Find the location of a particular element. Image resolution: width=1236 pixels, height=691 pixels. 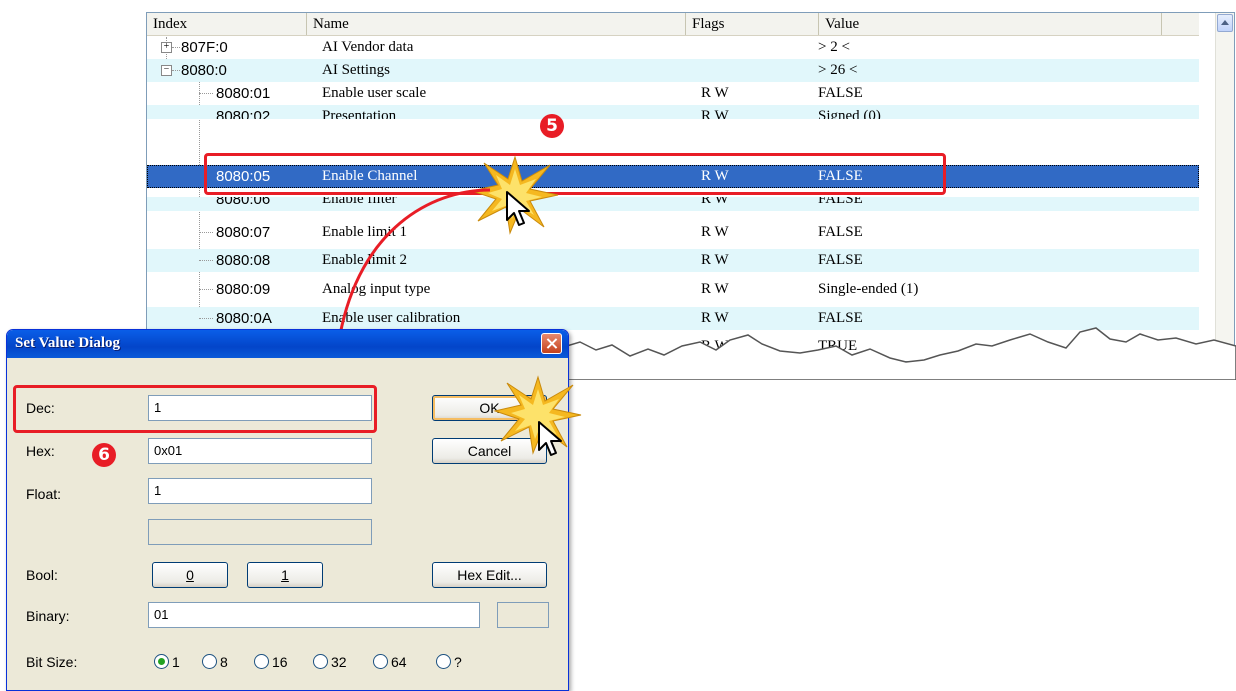

table-row: 8080:08 Enable limit 2 R W FALSE is located at coordinates (673, 260).